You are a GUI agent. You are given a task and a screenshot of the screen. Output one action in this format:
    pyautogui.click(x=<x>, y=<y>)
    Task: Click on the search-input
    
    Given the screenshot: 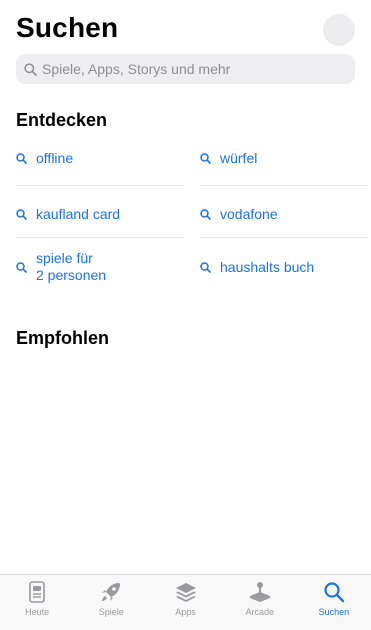 What is the action you would take?
    pyautogui.click(x=198, y=69)
    